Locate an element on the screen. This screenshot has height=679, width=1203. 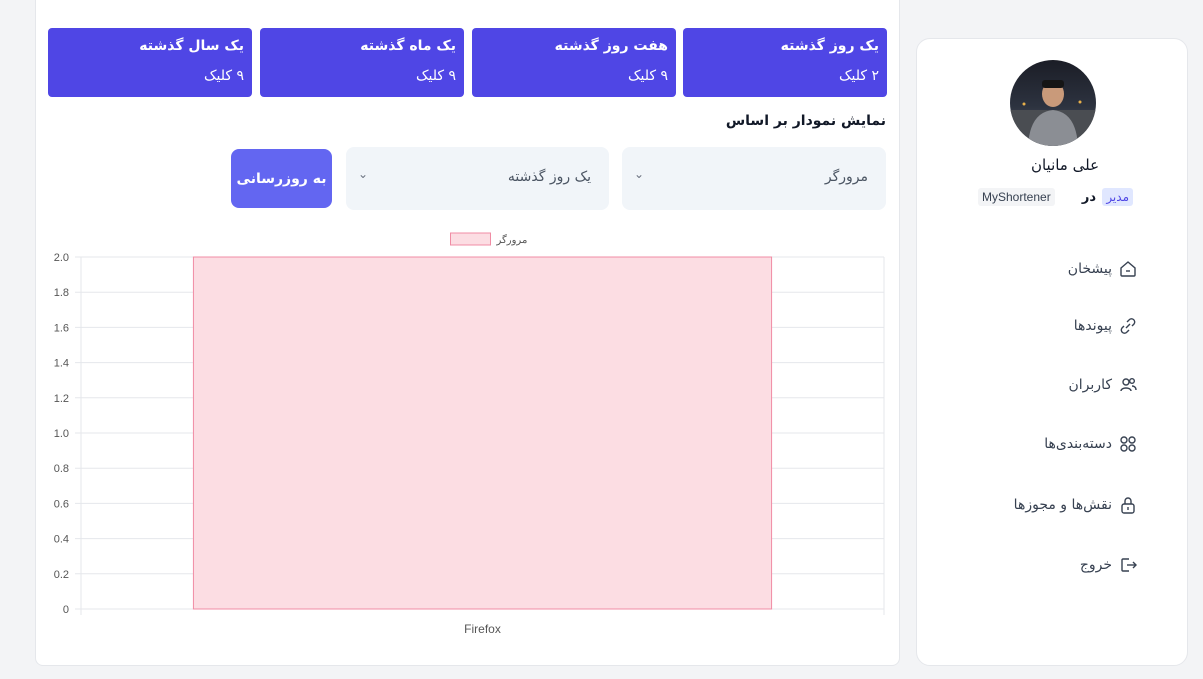
stat-value: ۲ کلیک is located at coordinates (858, 76).